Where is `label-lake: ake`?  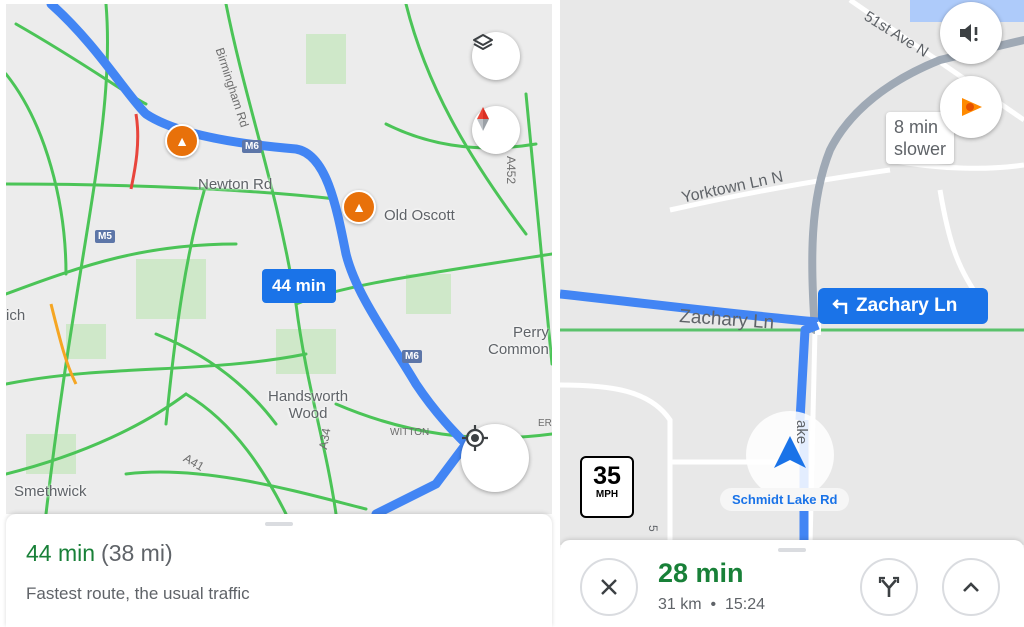 label-lake: ake is located at coordinates (801, 432).